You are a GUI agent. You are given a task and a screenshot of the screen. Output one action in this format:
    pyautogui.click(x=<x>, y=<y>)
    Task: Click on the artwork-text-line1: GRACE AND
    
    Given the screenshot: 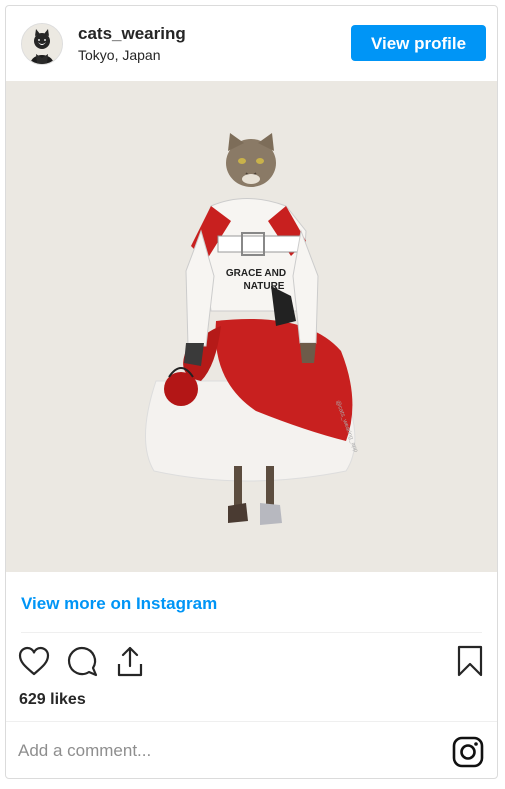 What is the action you would take?
    pyautogui.click(x=256, y=273)
    